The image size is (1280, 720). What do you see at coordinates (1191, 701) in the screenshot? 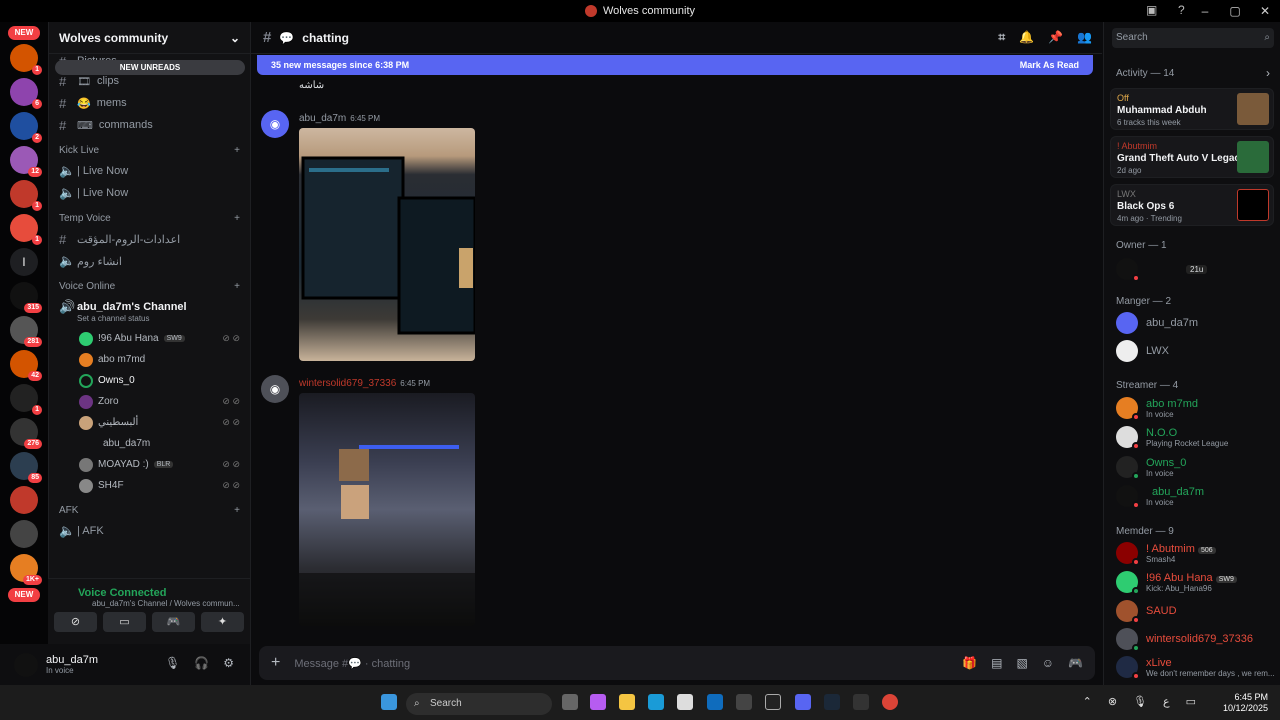
I see `wifi-icon: ▭` at bounding box center [1191, 701].